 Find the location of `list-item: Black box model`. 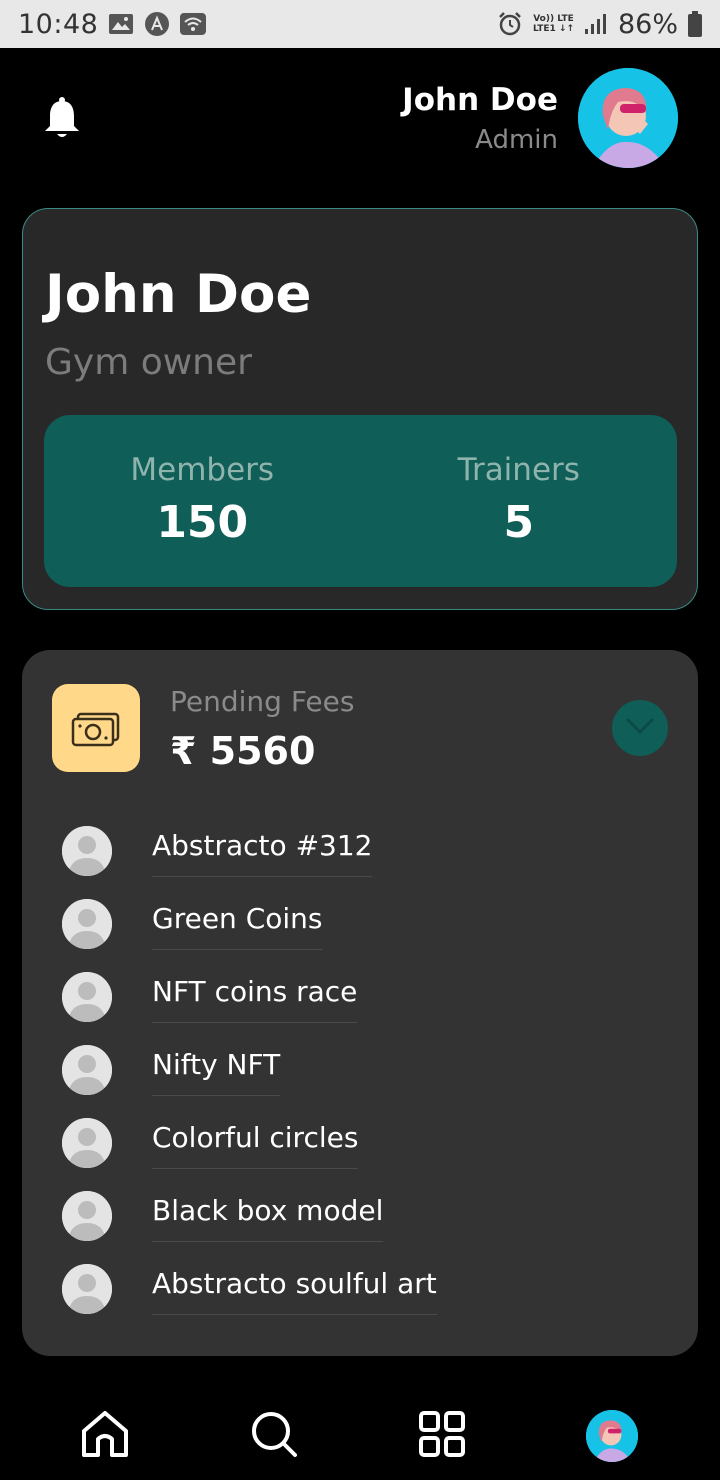

list-item: Black box model is located at coordinates (360, 1209).